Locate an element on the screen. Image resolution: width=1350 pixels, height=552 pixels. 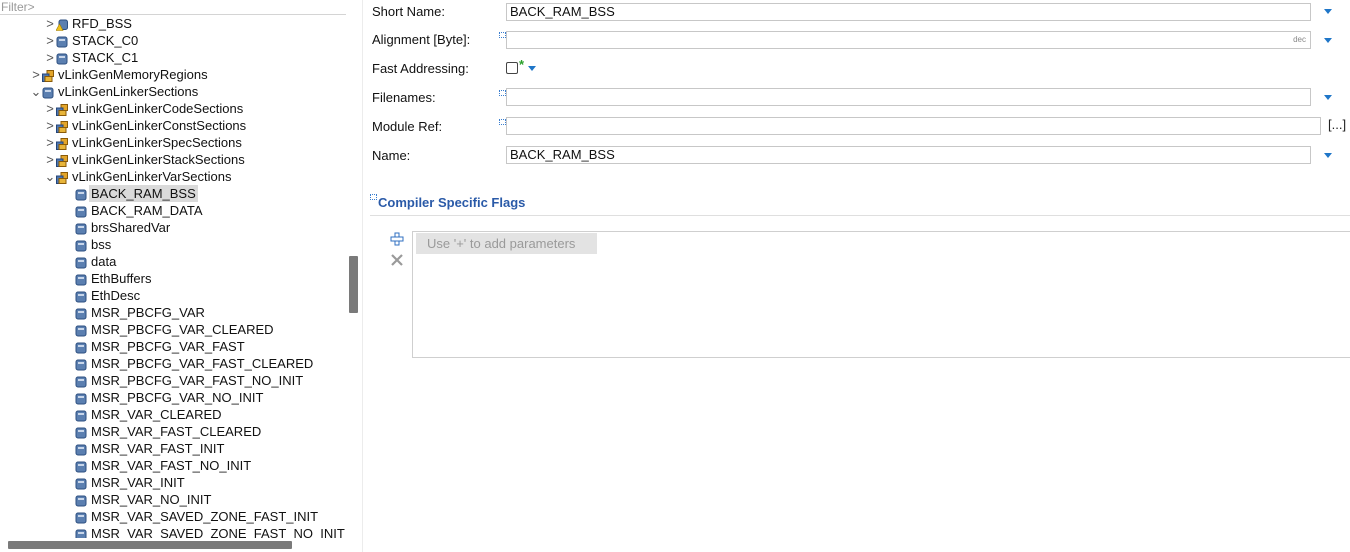
tree-node: > vLinkGenLinkerSpecSections is located at coordinates (173, 142).